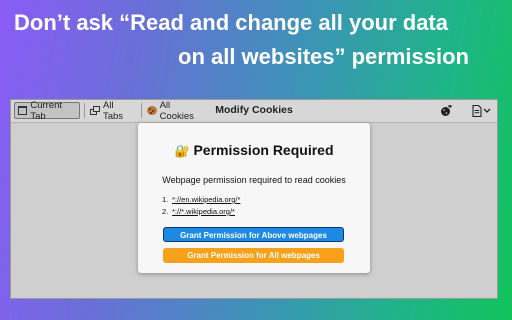  I want to click on tab-all-tabs-label: All Tabs, so click(113, 110).